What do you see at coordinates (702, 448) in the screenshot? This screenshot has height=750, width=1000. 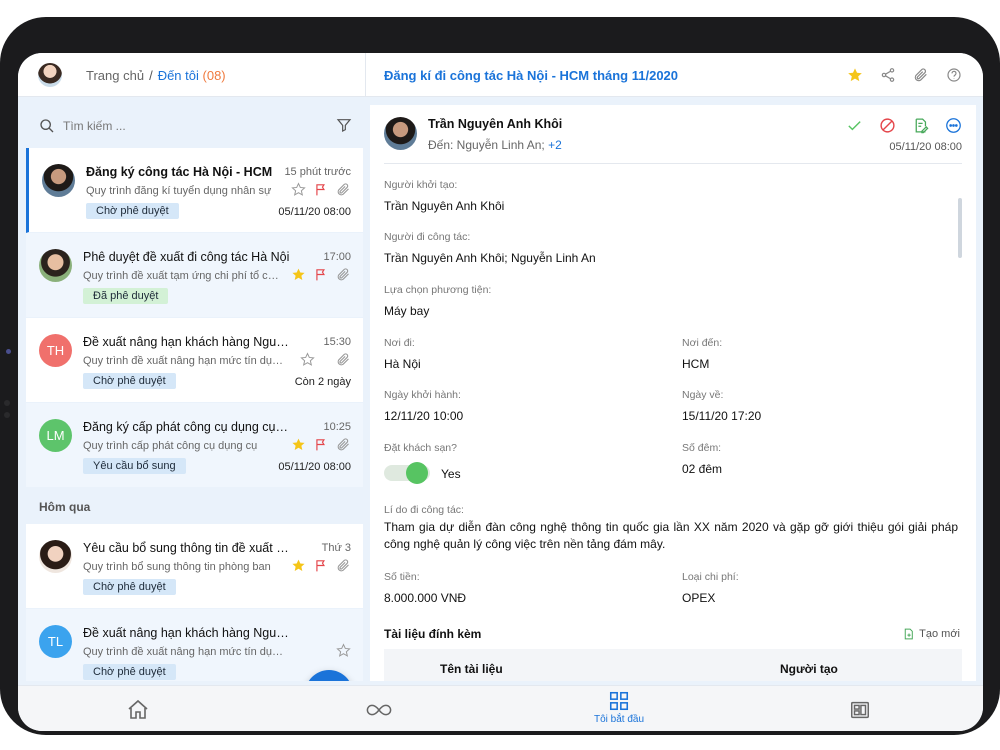 I see `field-label: Số đêm:` at bounding box center [702, 448].